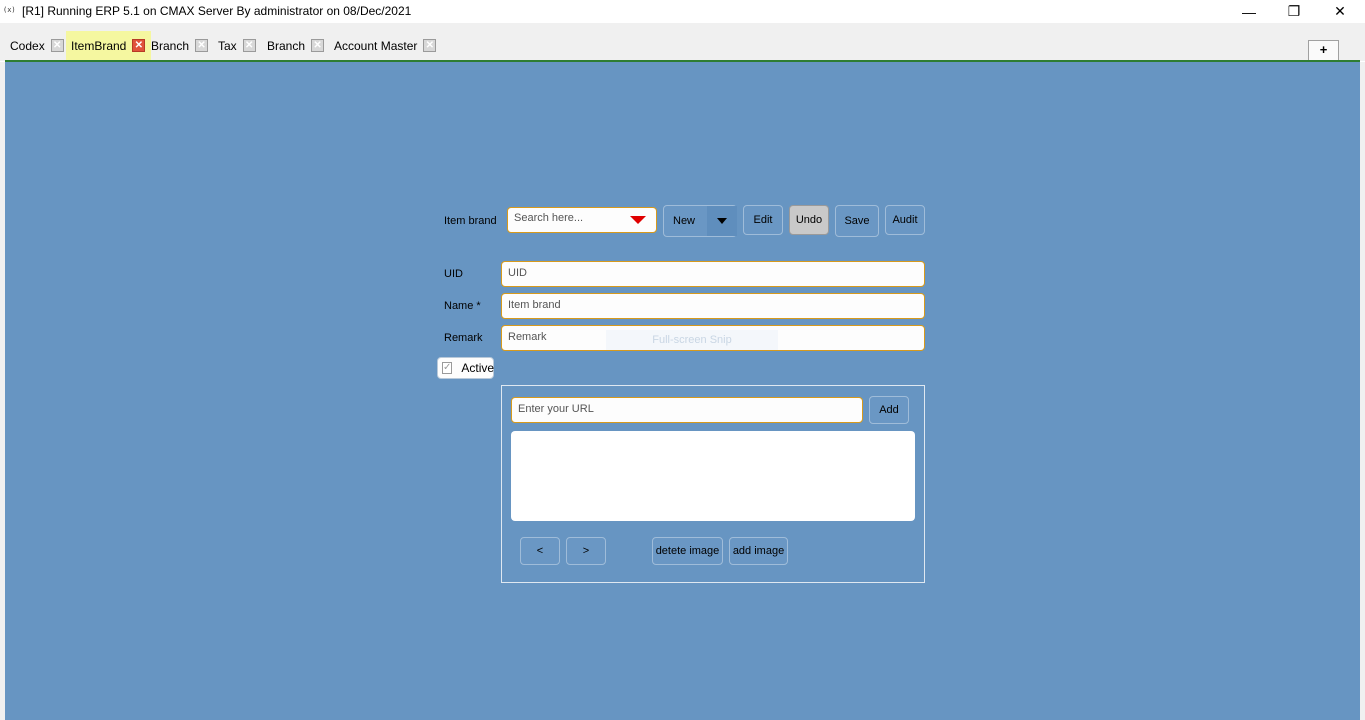 The image size is (1365, 720). I want to click on tab-itembrand: ItemBrand ✕, so click(109, 45).